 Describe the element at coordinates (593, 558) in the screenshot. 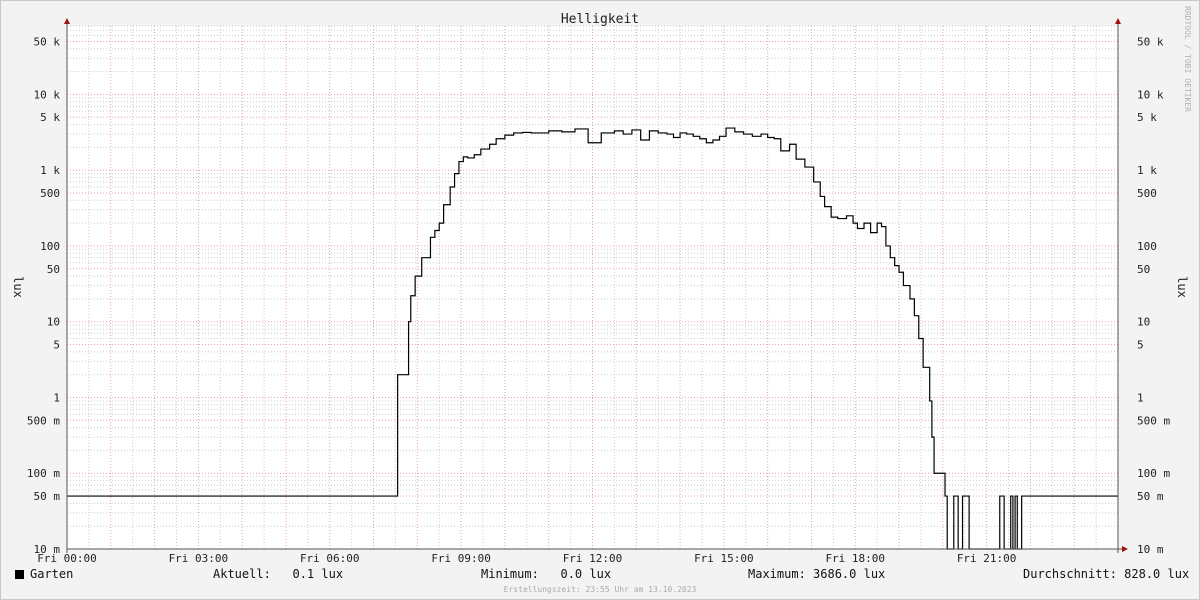

I see `x-tick-label: Fri 12:00` at that location.